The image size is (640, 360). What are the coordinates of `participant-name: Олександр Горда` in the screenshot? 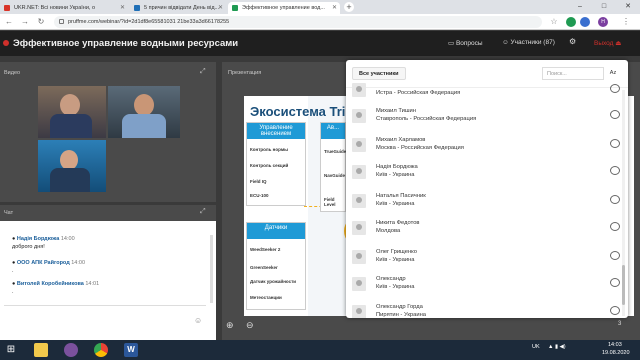 It's located at (399, 307).